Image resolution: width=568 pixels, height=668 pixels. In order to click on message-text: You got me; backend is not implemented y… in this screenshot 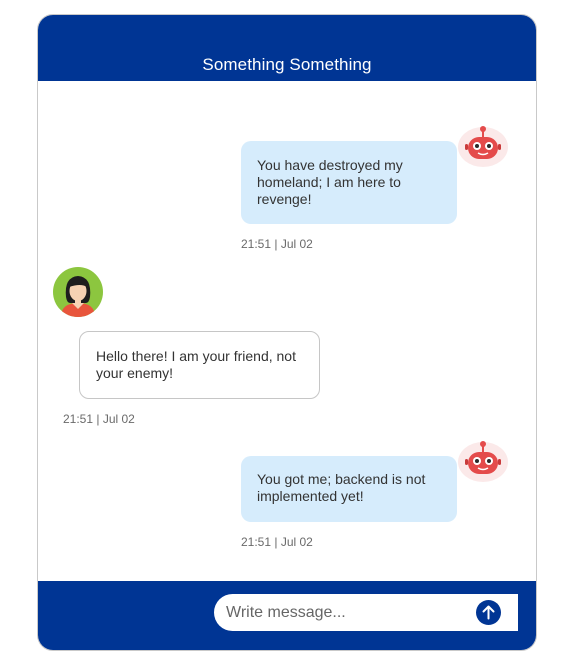, I will do `click(341, 487)`.